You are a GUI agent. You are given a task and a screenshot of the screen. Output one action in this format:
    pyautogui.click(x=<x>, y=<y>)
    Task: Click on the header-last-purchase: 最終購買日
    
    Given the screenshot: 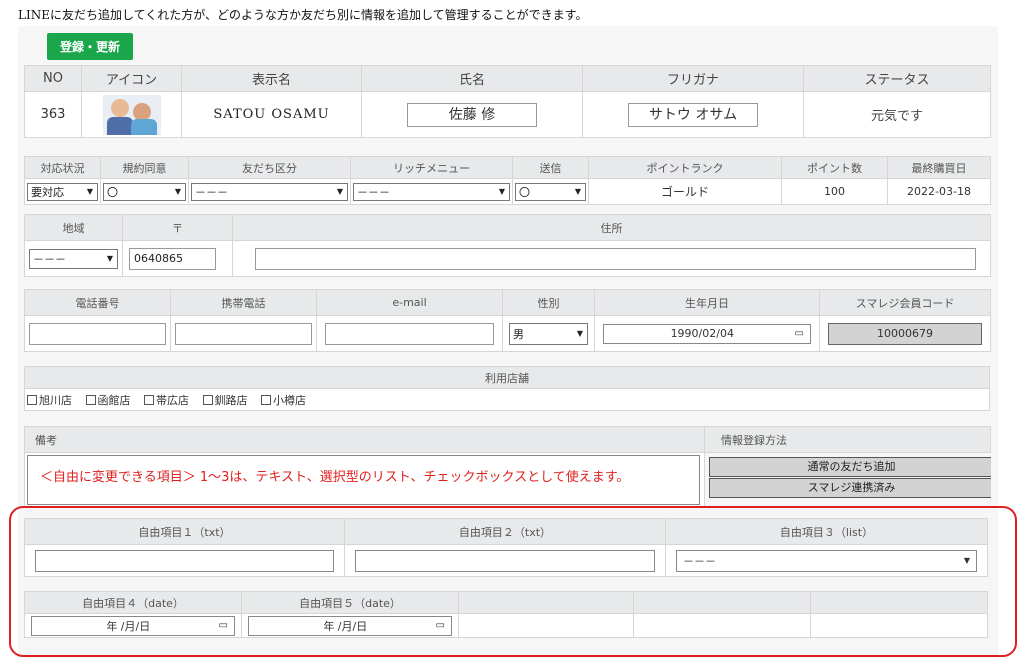 What is the action you would take?
    pyautogui.click(x=939, y=167)
    